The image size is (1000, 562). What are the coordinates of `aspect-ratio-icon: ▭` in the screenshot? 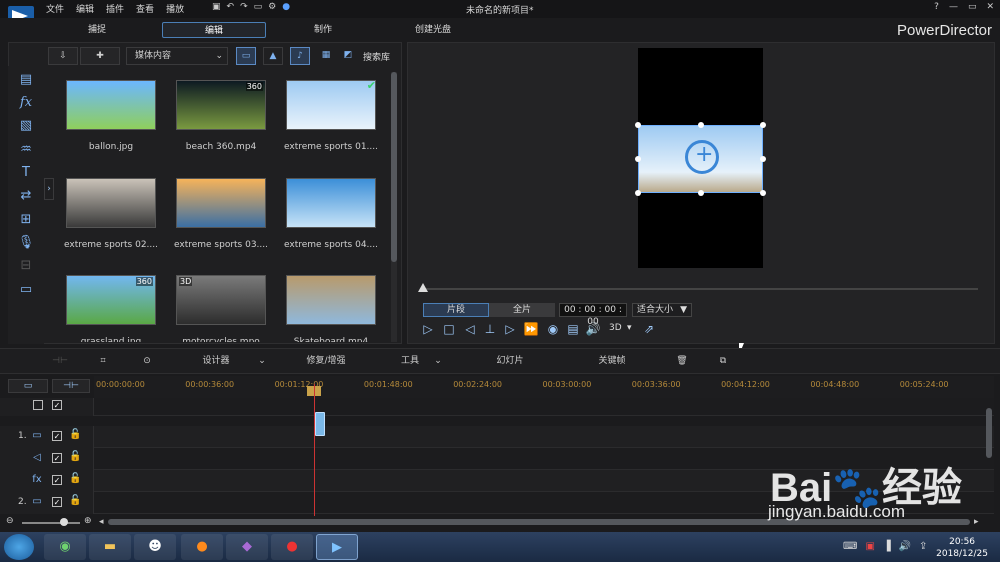 It's located at (258, 7).